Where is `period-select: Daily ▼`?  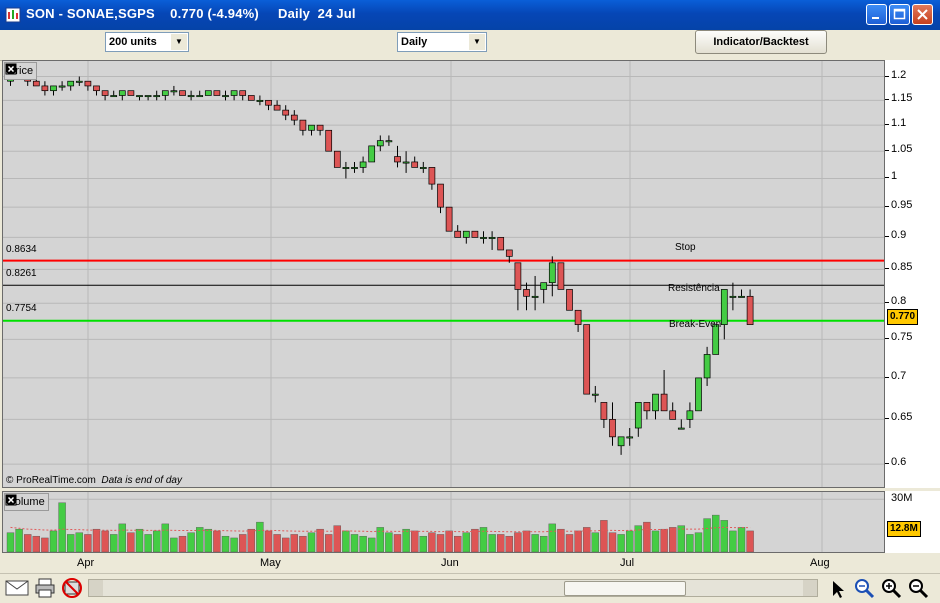
period-select: Daily ▼ is located at coordinates (442, 42).